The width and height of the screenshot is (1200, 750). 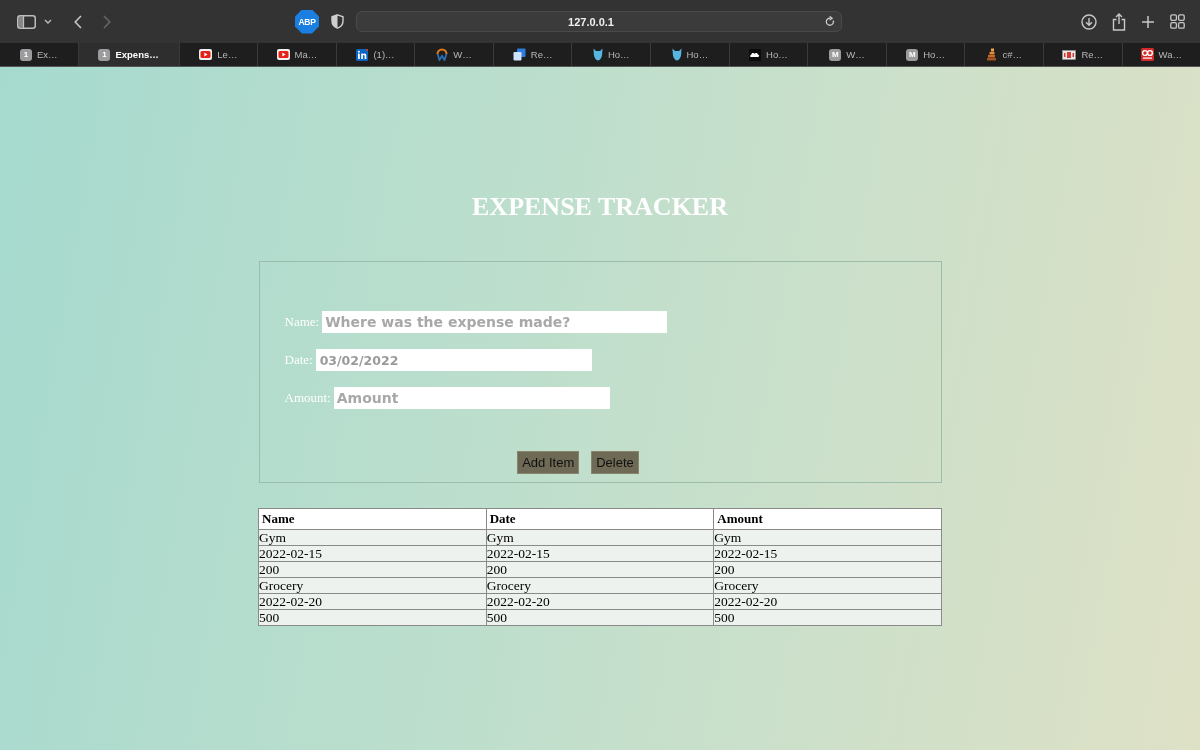 I want to click on url-text: 127.0.0.1, so click(x=591, y=21).